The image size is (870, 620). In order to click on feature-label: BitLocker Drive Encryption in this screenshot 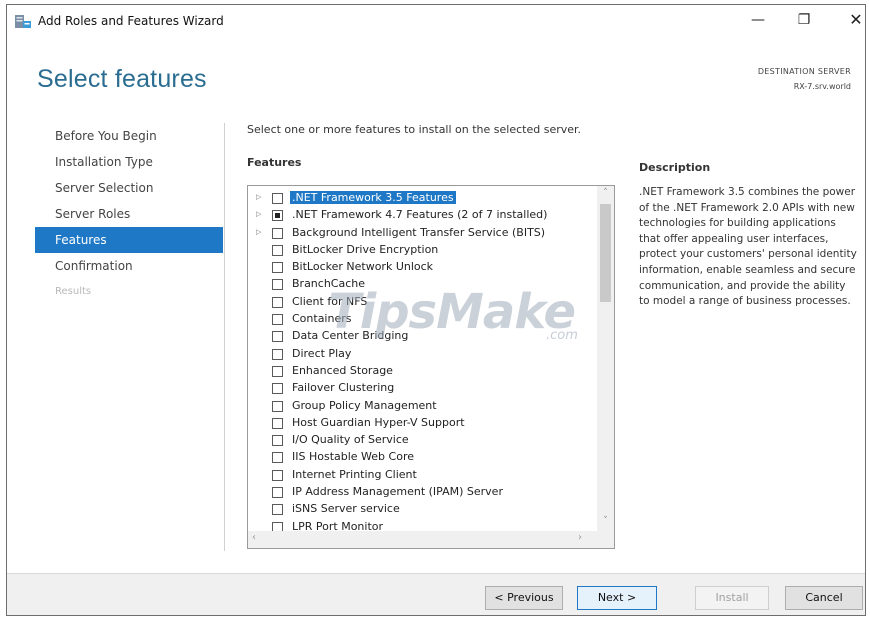, I will do `click(365, 249)`.